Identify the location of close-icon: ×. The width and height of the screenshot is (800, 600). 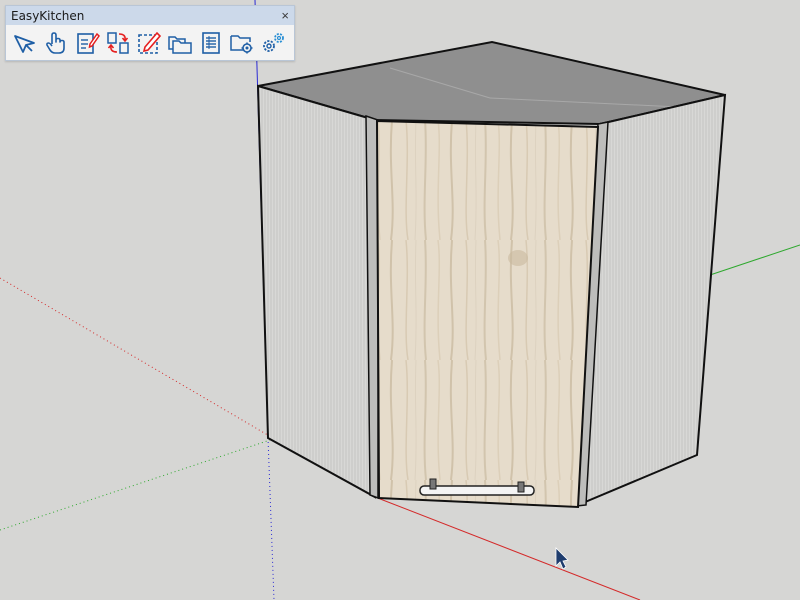
(285, 15).